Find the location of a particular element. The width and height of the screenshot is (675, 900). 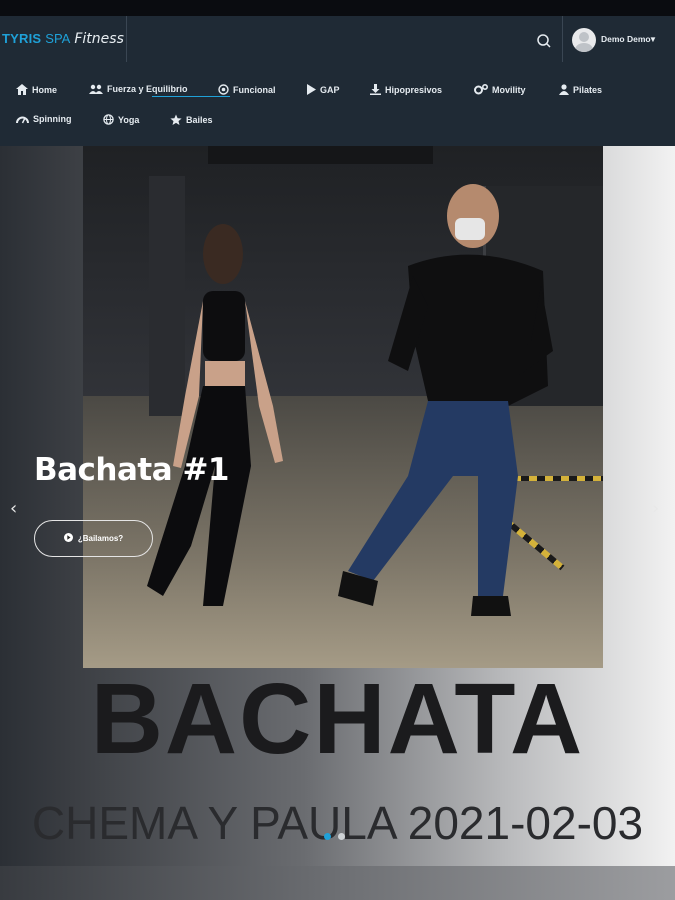

hero-cta-button: ¿Bailamos? is located at coordinates (93, 538).